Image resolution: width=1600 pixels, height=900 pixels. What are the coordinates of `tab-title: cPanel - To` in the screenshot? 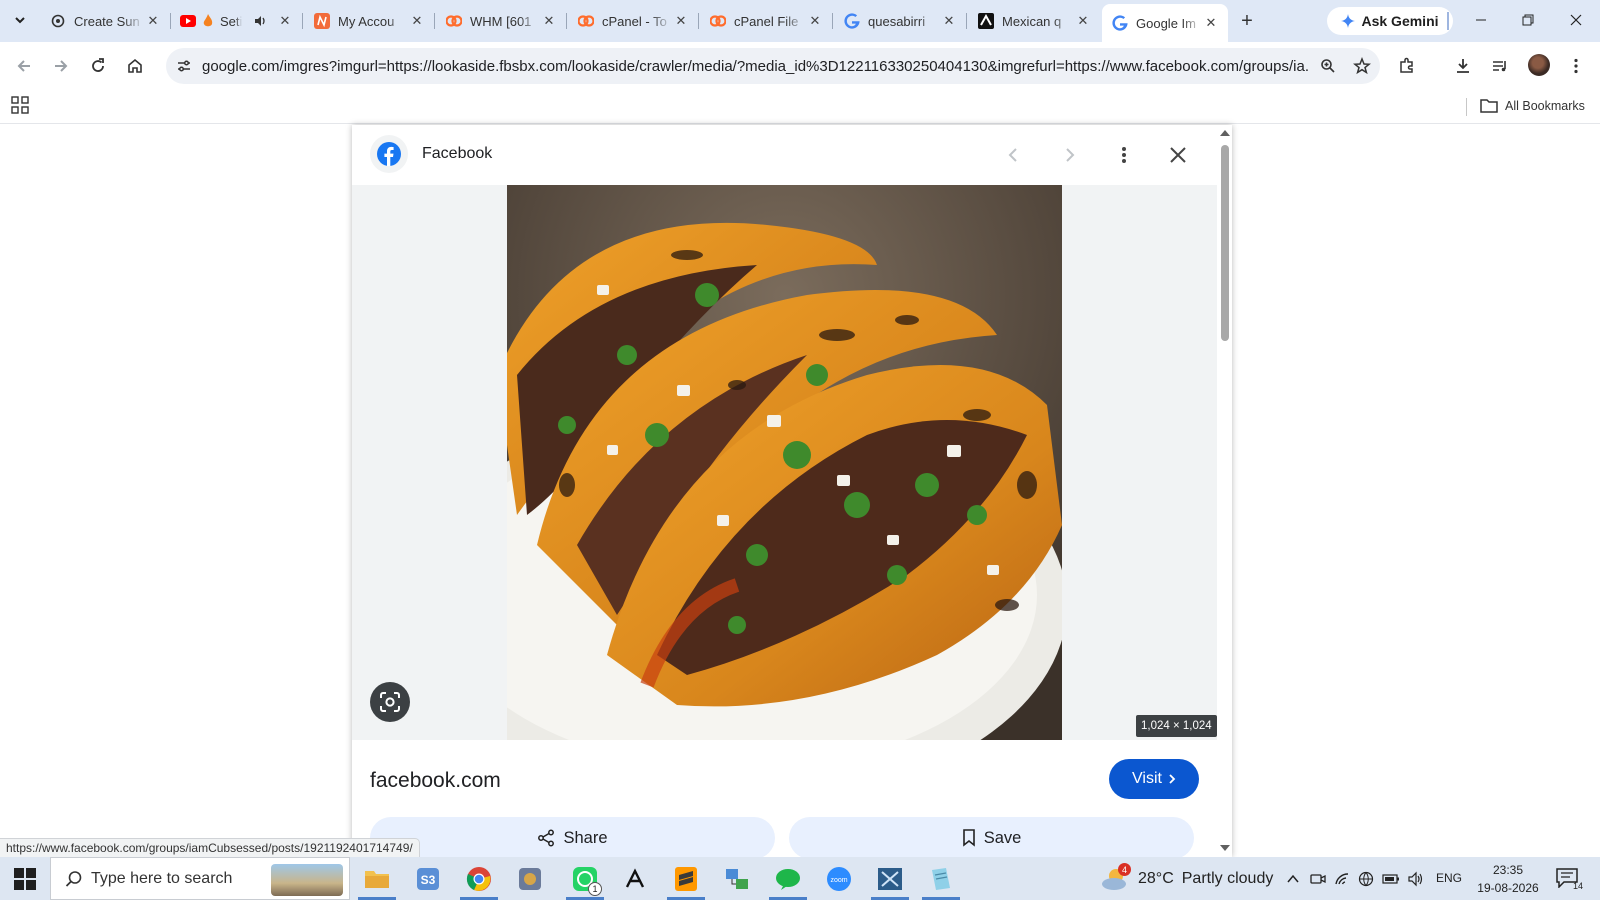 It's located at (634, 21).